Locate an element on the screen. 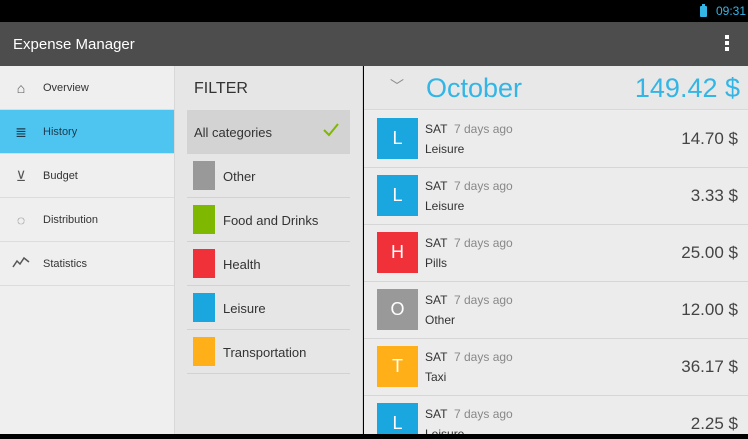  nav-item-label: Distribution is located at coordinates (71, 220).